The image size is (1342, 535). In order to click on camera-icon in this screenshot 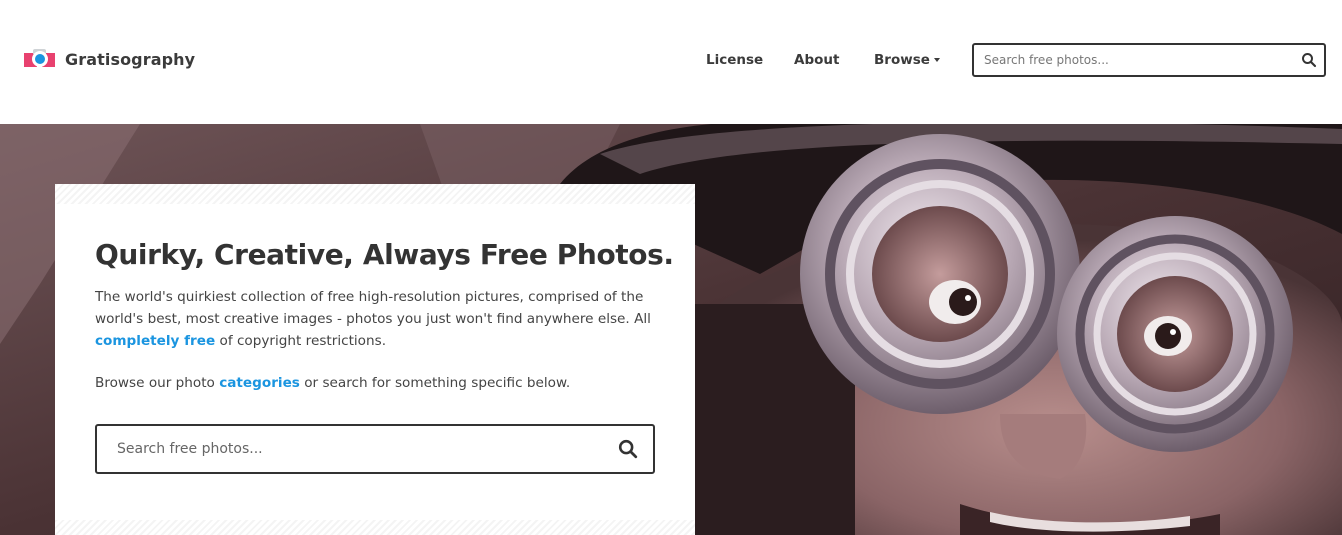, I will do `click(39, 59)`.